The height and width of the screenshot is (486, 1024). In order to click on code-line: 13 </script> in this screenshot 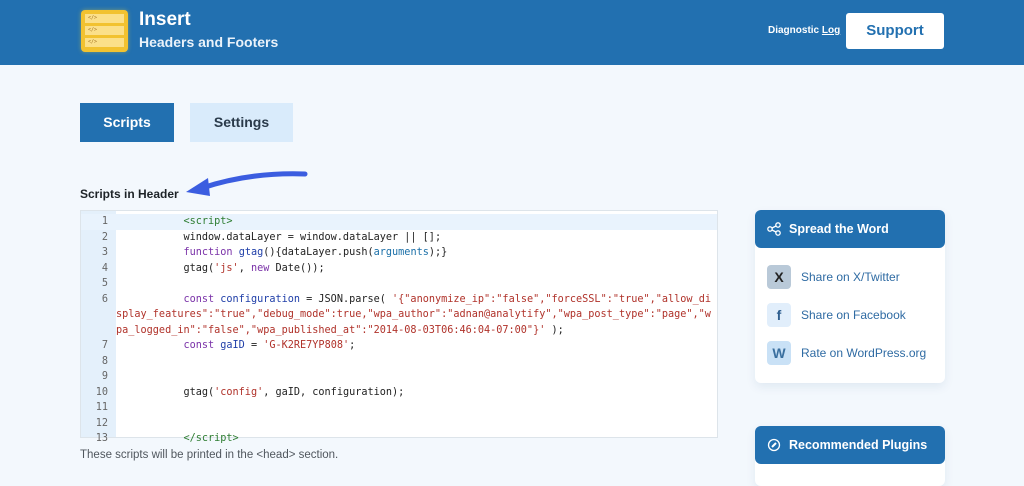, I will do `click(399, 439)`.